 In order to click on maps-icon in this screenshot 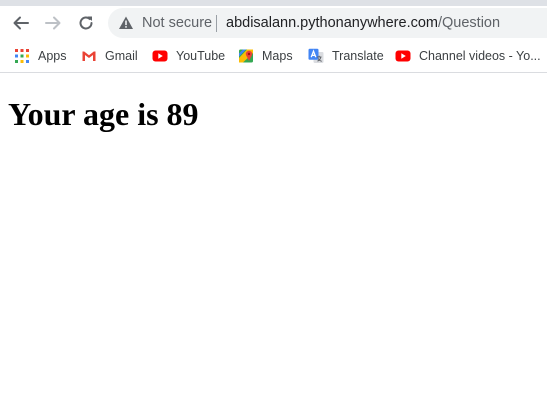, I will do `click(246, 55)`.